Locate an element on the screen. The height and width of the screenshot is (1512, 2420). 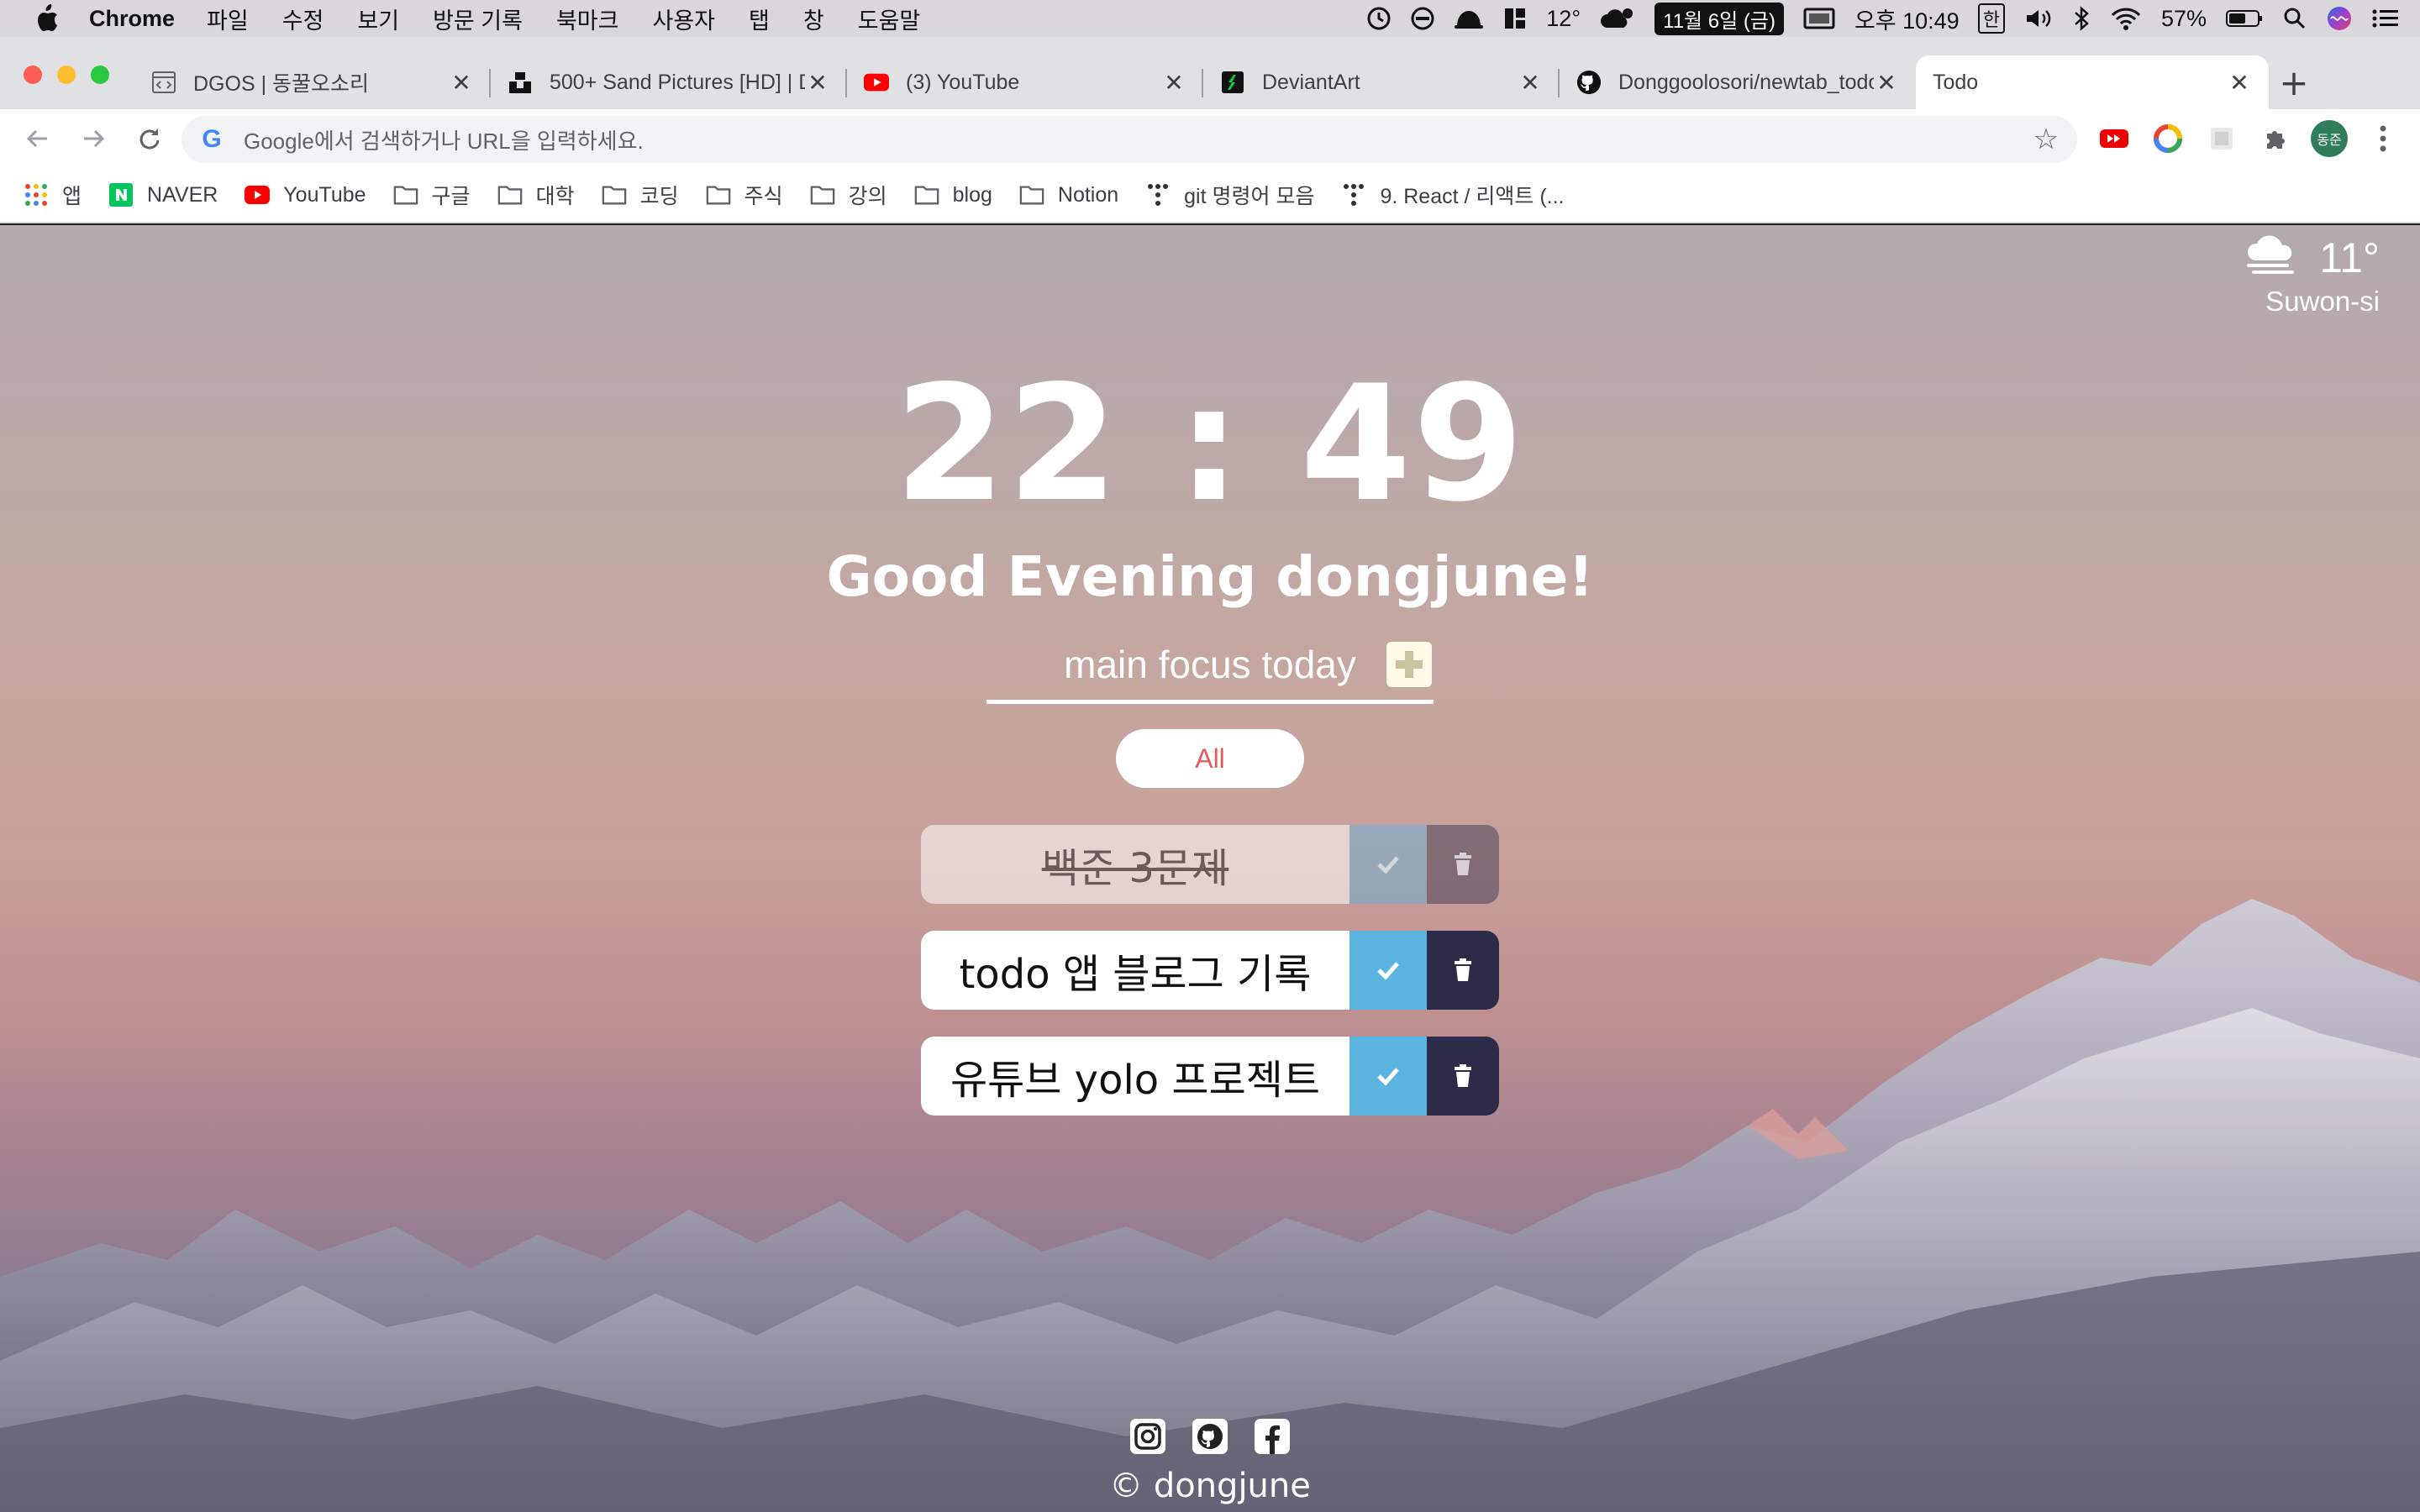
menu-tab: 탭 is located at coordinates (759, 19).